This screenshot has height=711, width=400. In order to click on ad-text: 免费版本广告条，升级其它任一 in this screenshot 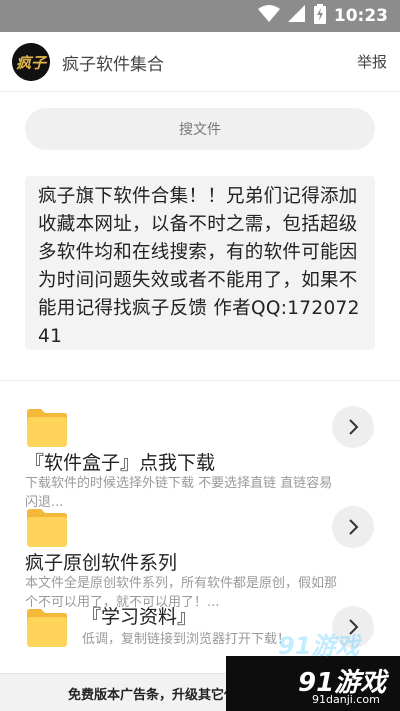, I will do `click(159, 695)`.